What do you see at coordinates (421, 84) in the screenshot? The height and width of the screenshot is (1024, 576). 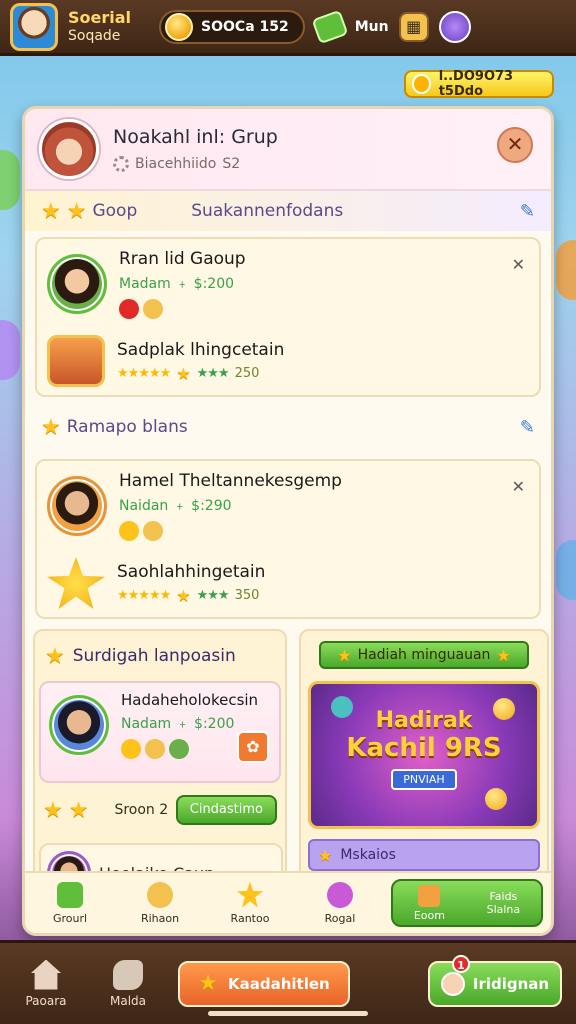 I see `smiley-coin-icon` at bounding box center [421, 84].